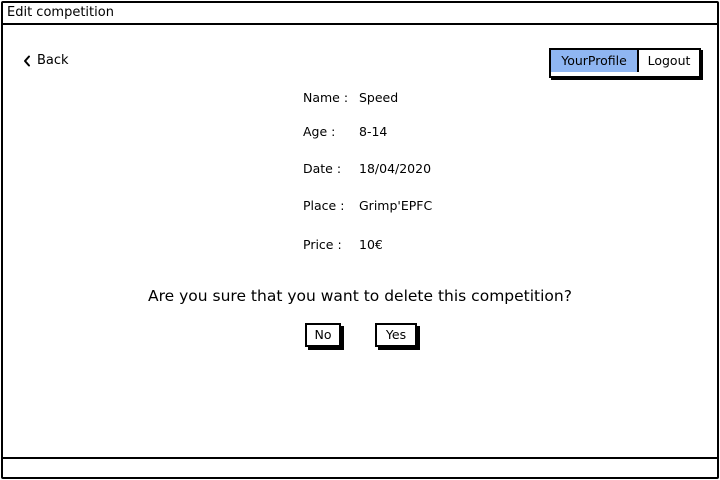  I want to click on chevron-left-icon, so click(27, 61).